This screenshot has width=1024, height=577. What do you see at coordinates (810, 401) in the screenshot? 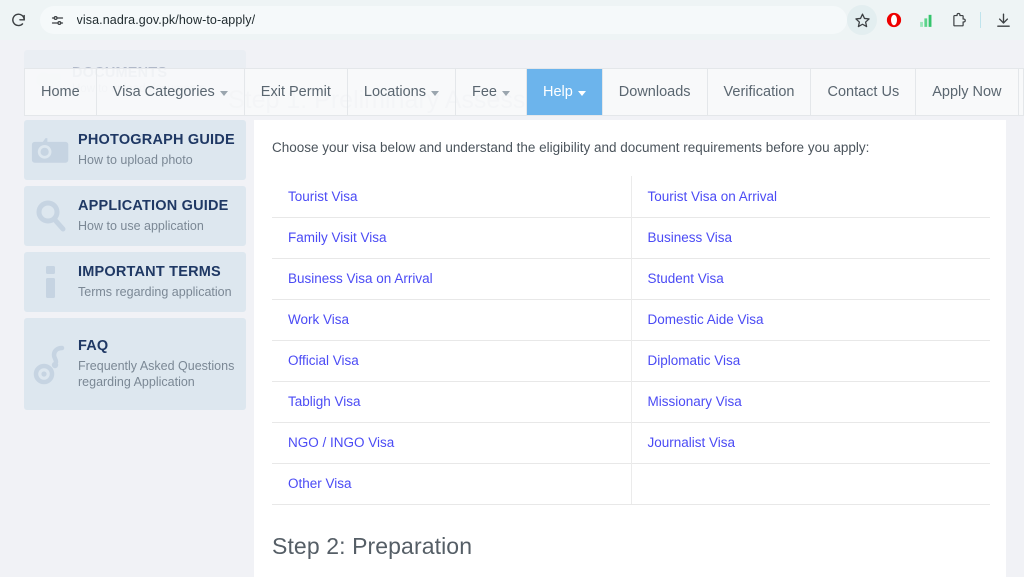
I see `table-cell: Missionary Visa` at bounding box center [810, 401].